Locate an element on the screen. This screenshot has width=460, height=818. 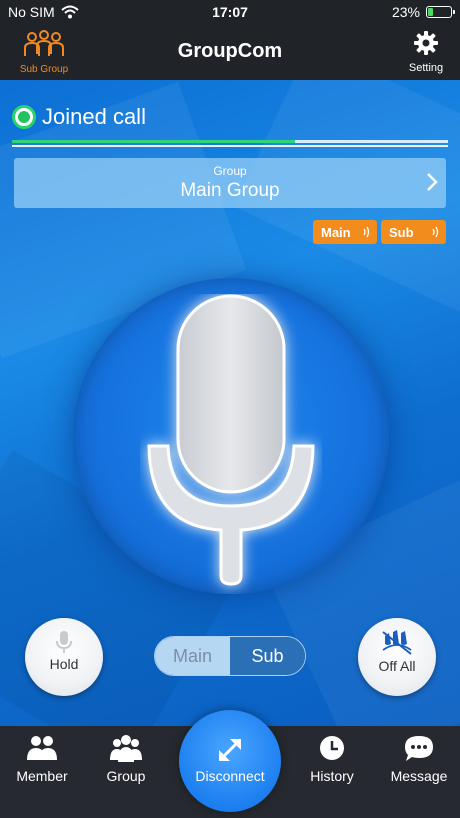
status-bar: No SIM 17:07 23% is located at coordinates (230, 13).